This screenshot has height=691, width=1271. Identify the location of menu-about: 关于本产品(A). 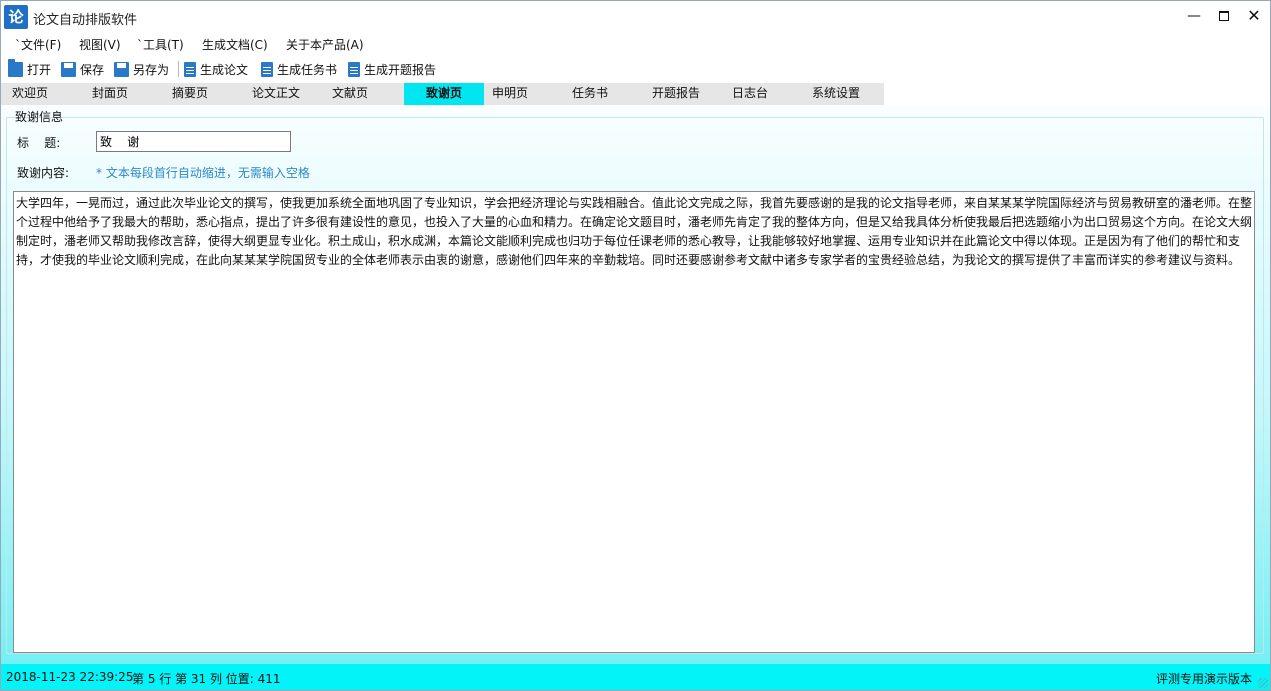
(325, 44).